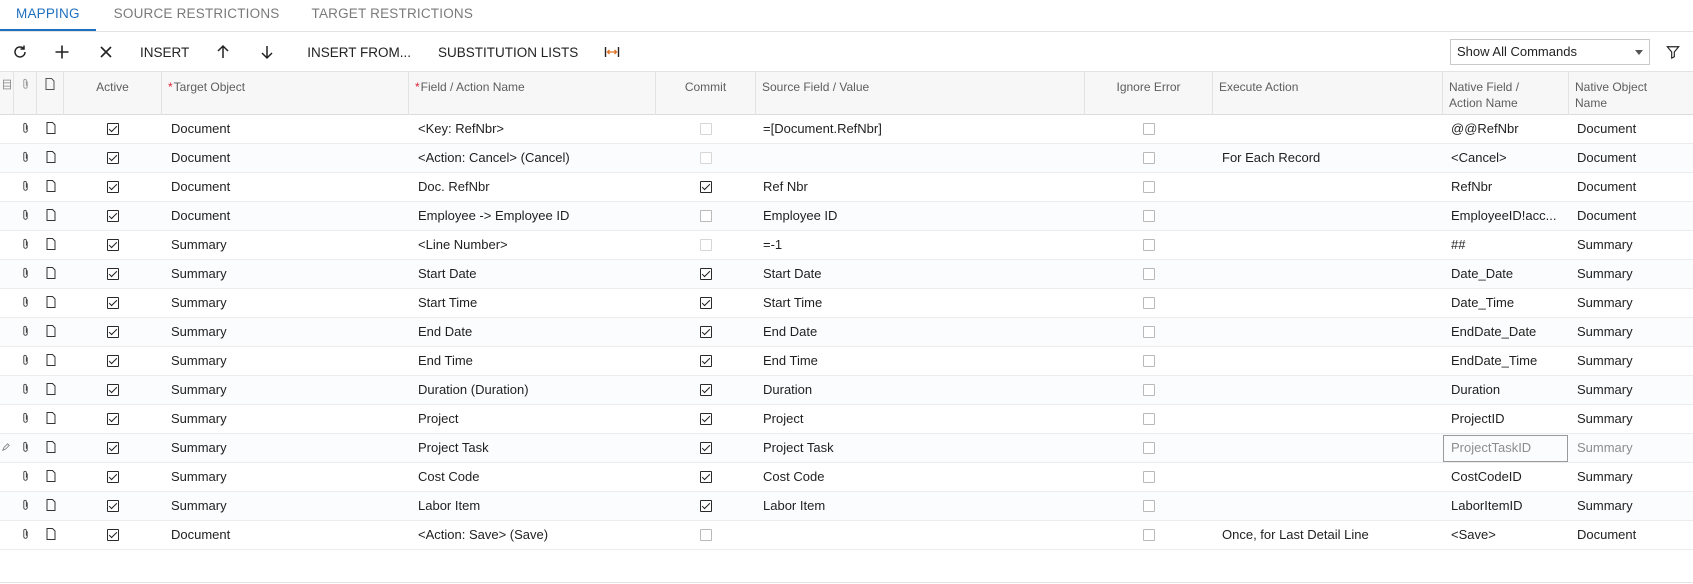 The width and height of the screenshot is (1693, 584). What do you see at coordinates (706, 93) in the screenshot?
I see `header-commit: Commit` at bounding box center [706, 93].